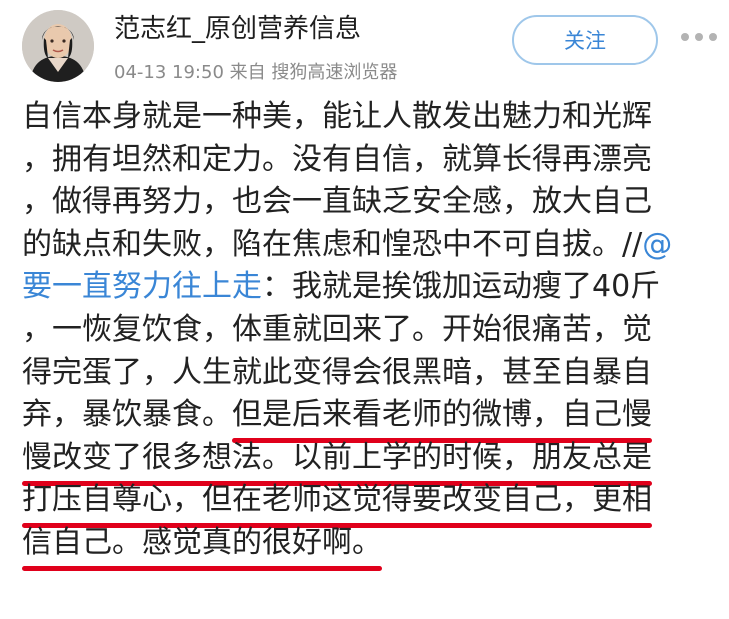  Describe the element at coordinates (127, 415) in the screenshot. I see `post-text: 弃，暴饮暴食。` at that location.